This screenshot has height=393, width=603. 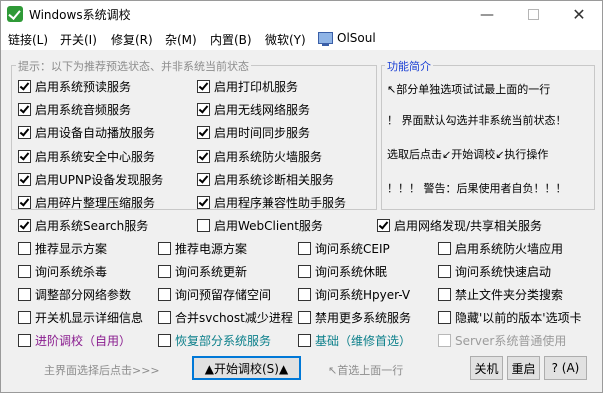 What do you see at coordinates (500, 294) in the screenshot?
I see `option-folder-search: 禁止文件夹分类搜索` at bounding box center [500, 294].